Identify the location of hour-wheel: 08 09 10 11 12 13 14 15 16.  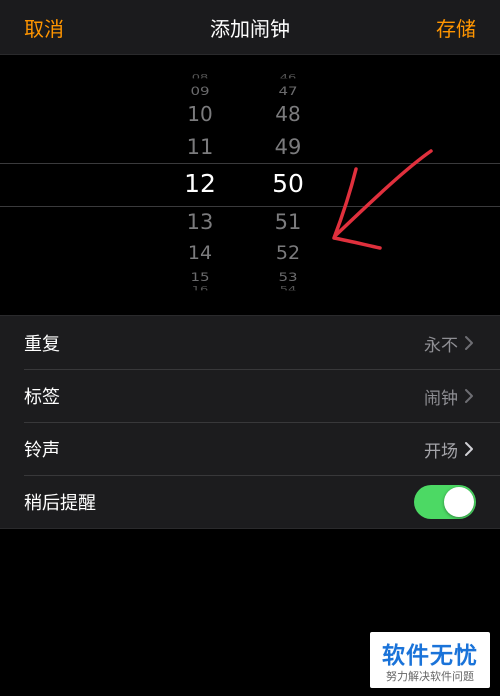
(200, 183).